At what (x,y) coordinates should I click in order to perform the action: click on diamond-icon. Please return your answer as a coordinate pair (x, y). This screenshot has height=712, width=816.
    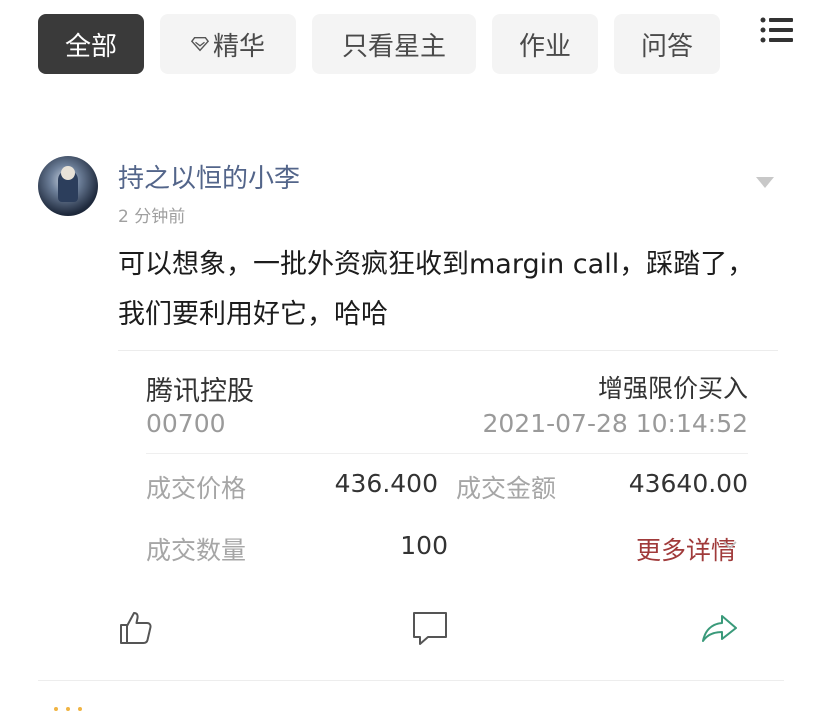
    Looking at the image, I should click on (199, 44).